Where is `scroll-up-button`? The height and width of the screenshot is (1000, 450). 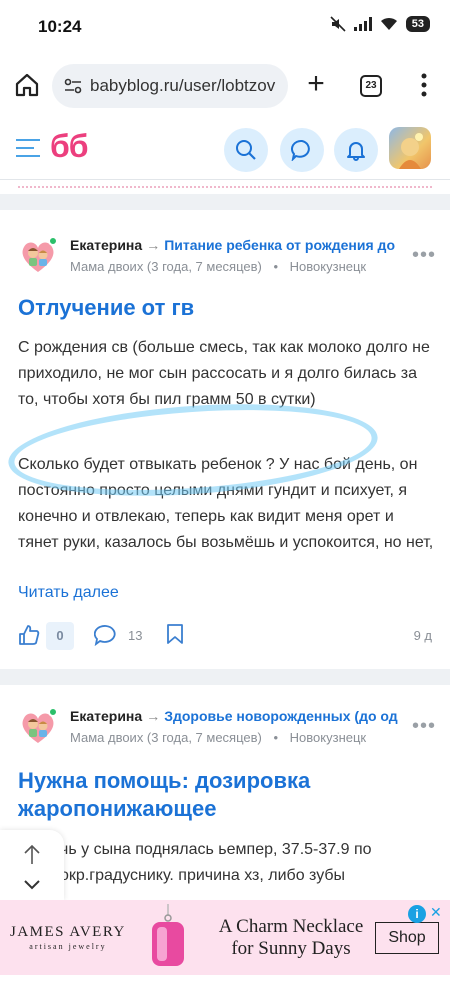 scroll-up-button is located at coordinates (32, 854).